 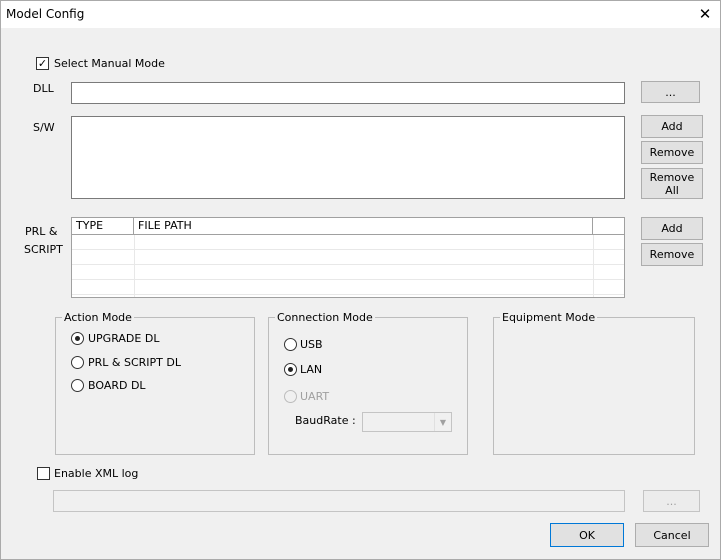 I want to click on cancel-button: Cancel, so click(x=672, y=535).